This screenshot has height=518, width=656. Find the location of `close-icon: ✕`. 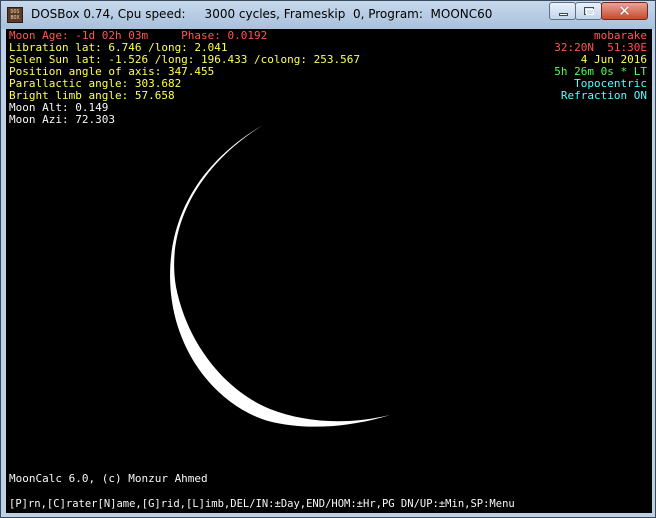

close-icon: ✕ is located at coordinates (624, 11).